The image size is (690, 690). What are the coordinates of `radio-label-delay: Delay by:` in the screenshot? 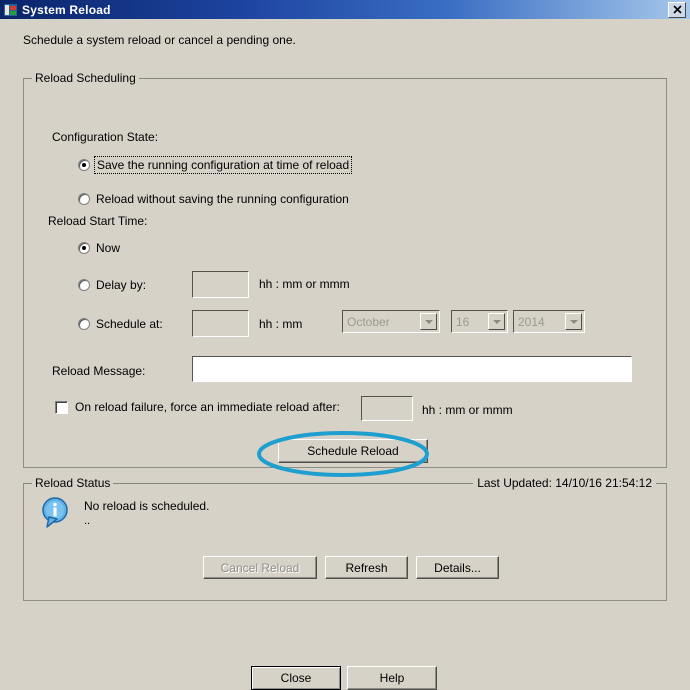 It's located at (121, 285).